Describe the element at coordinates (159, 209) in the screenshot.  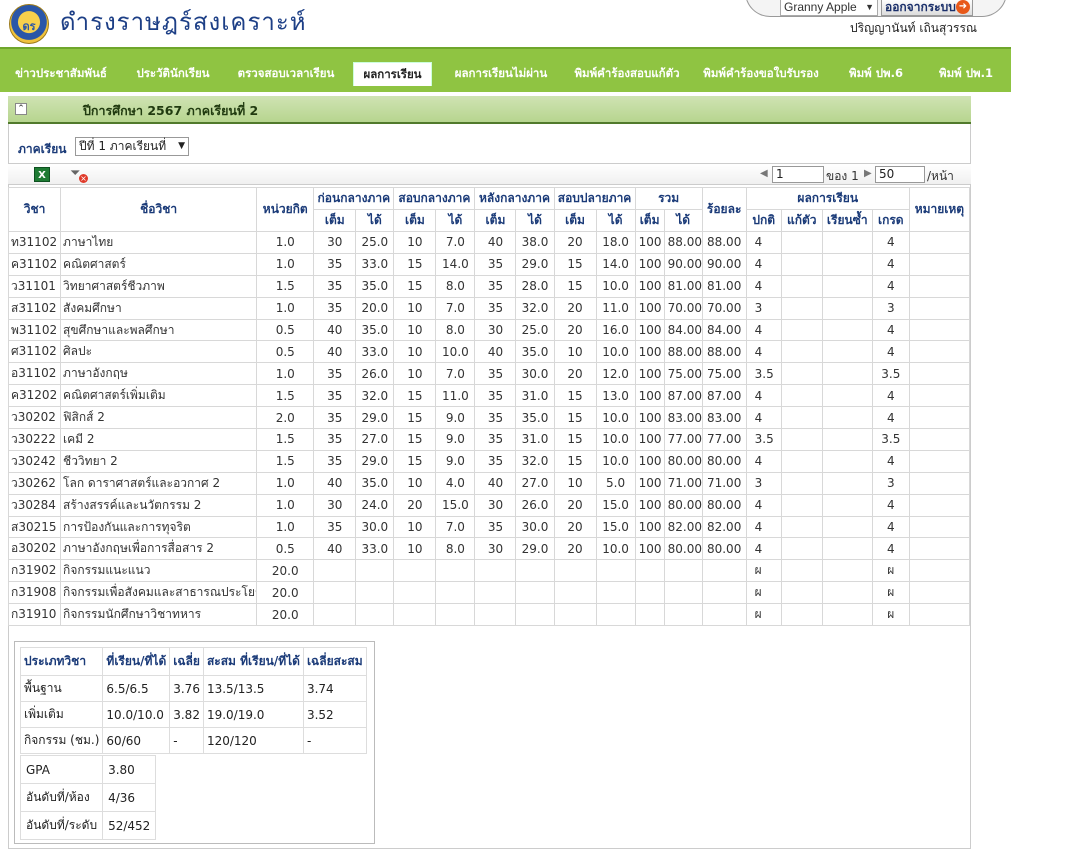
I see `col-name: ชื่อวิชา` at that location.